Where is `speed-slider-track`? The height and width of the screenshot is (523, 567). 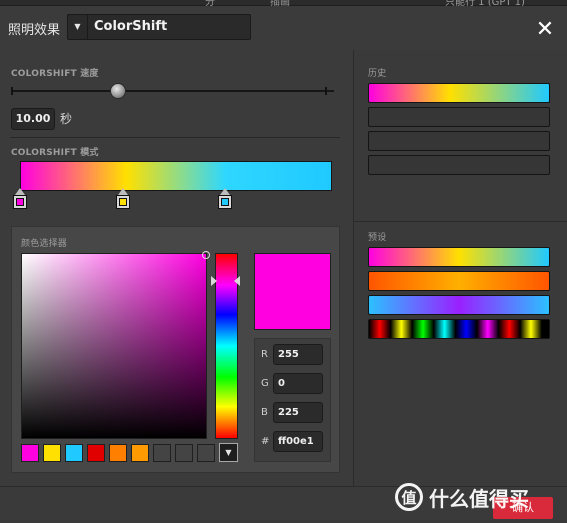
speed-slider-track is located at coordinates (172, 91).